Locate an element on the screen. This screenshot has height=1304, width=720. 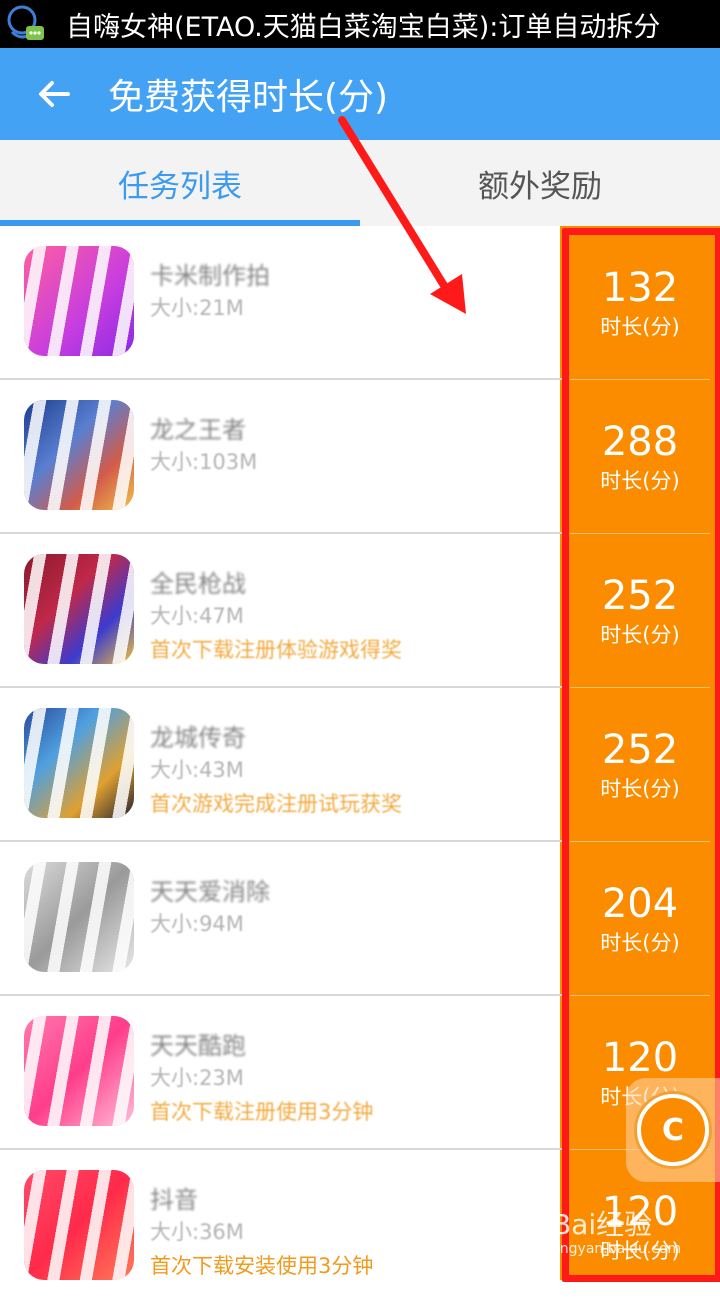
app-name: 龙城传奇 is located at coordinates (198, 738).